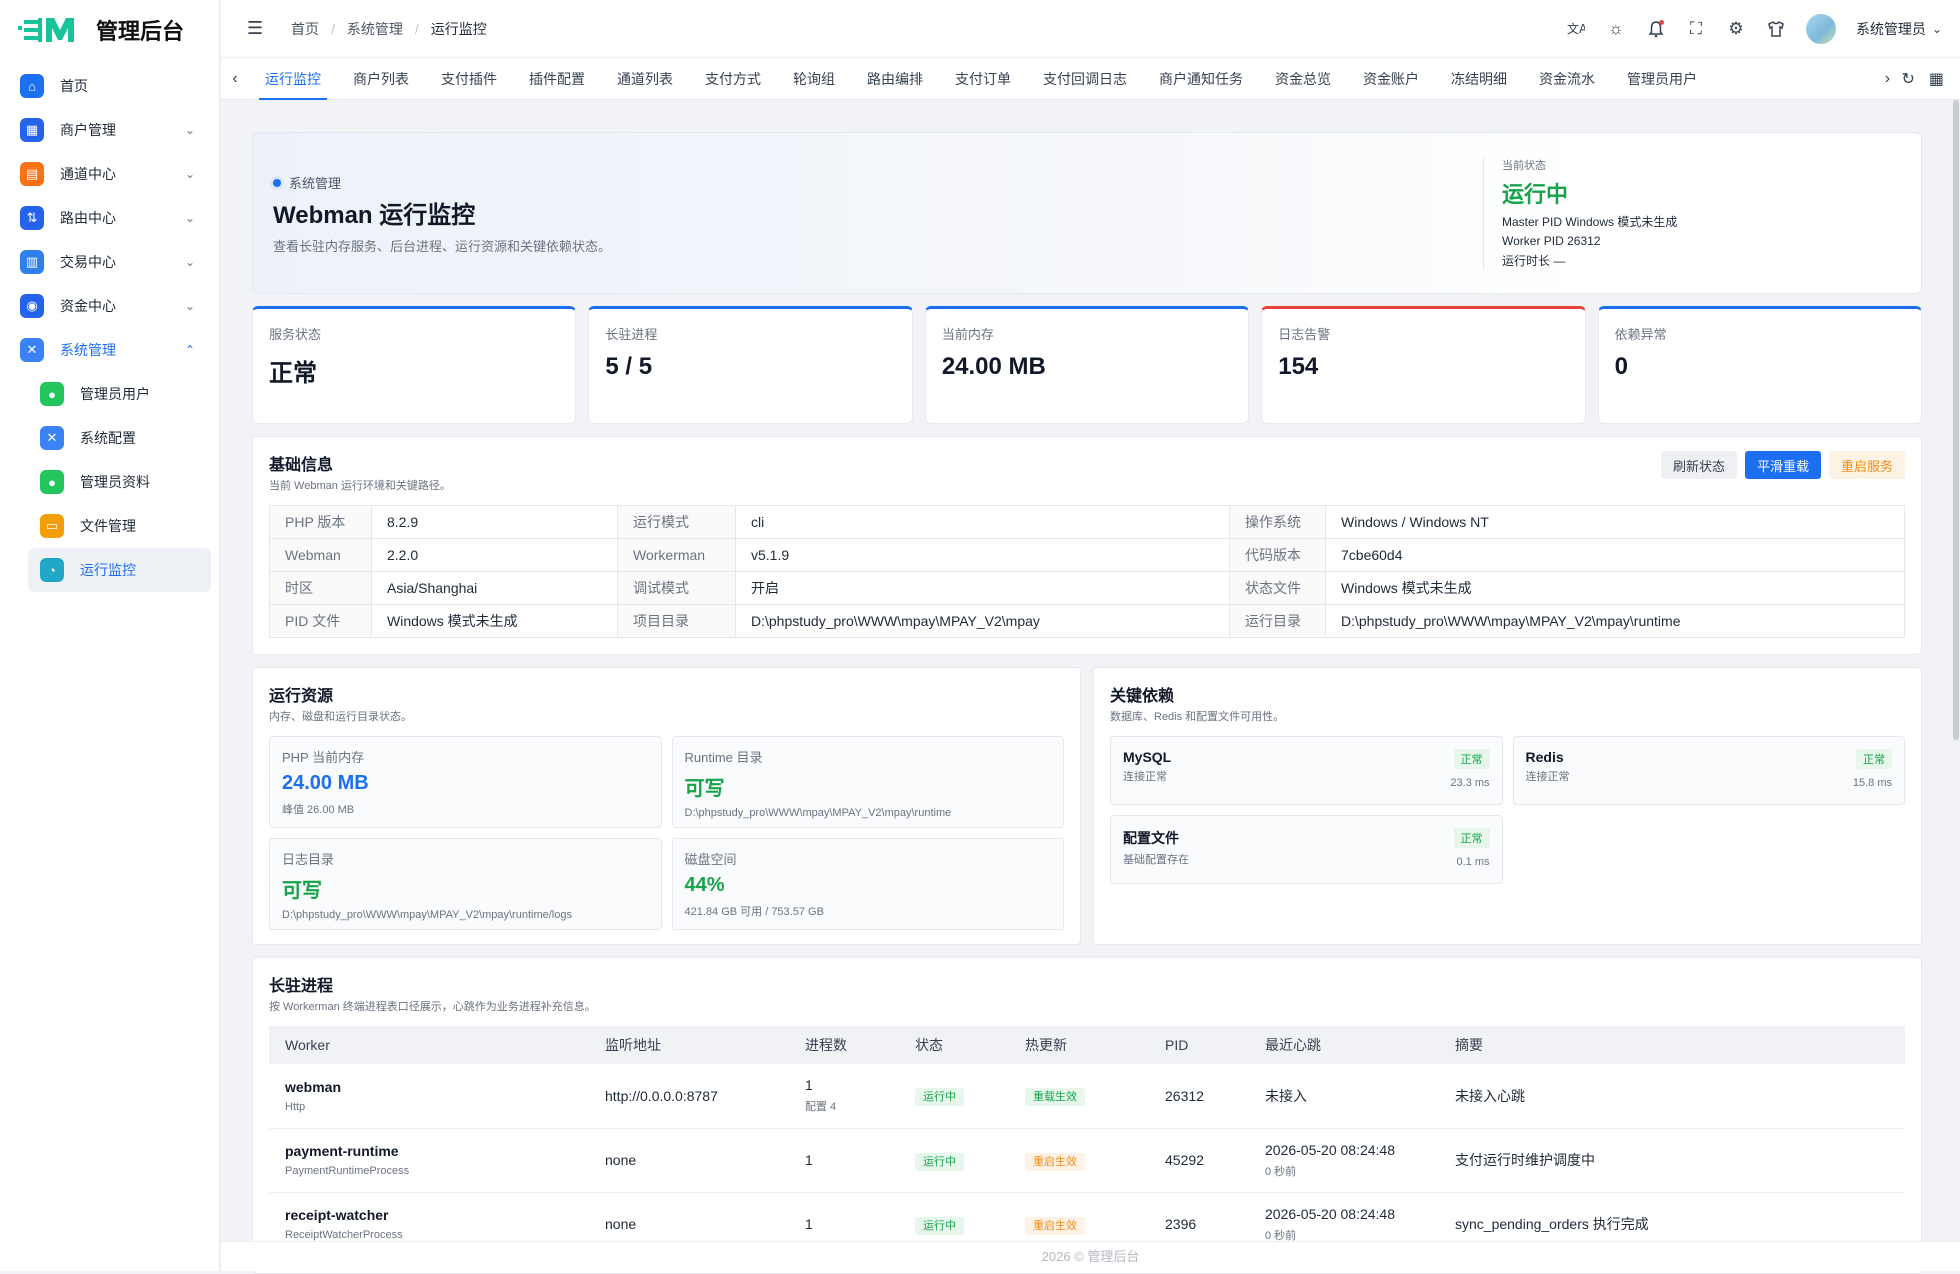 This screenshot has height=1274, width=1960. I want to click on dependency-card-mysql: MySQL 连接正常 正常 23.3 ms, so click(1306, 770).